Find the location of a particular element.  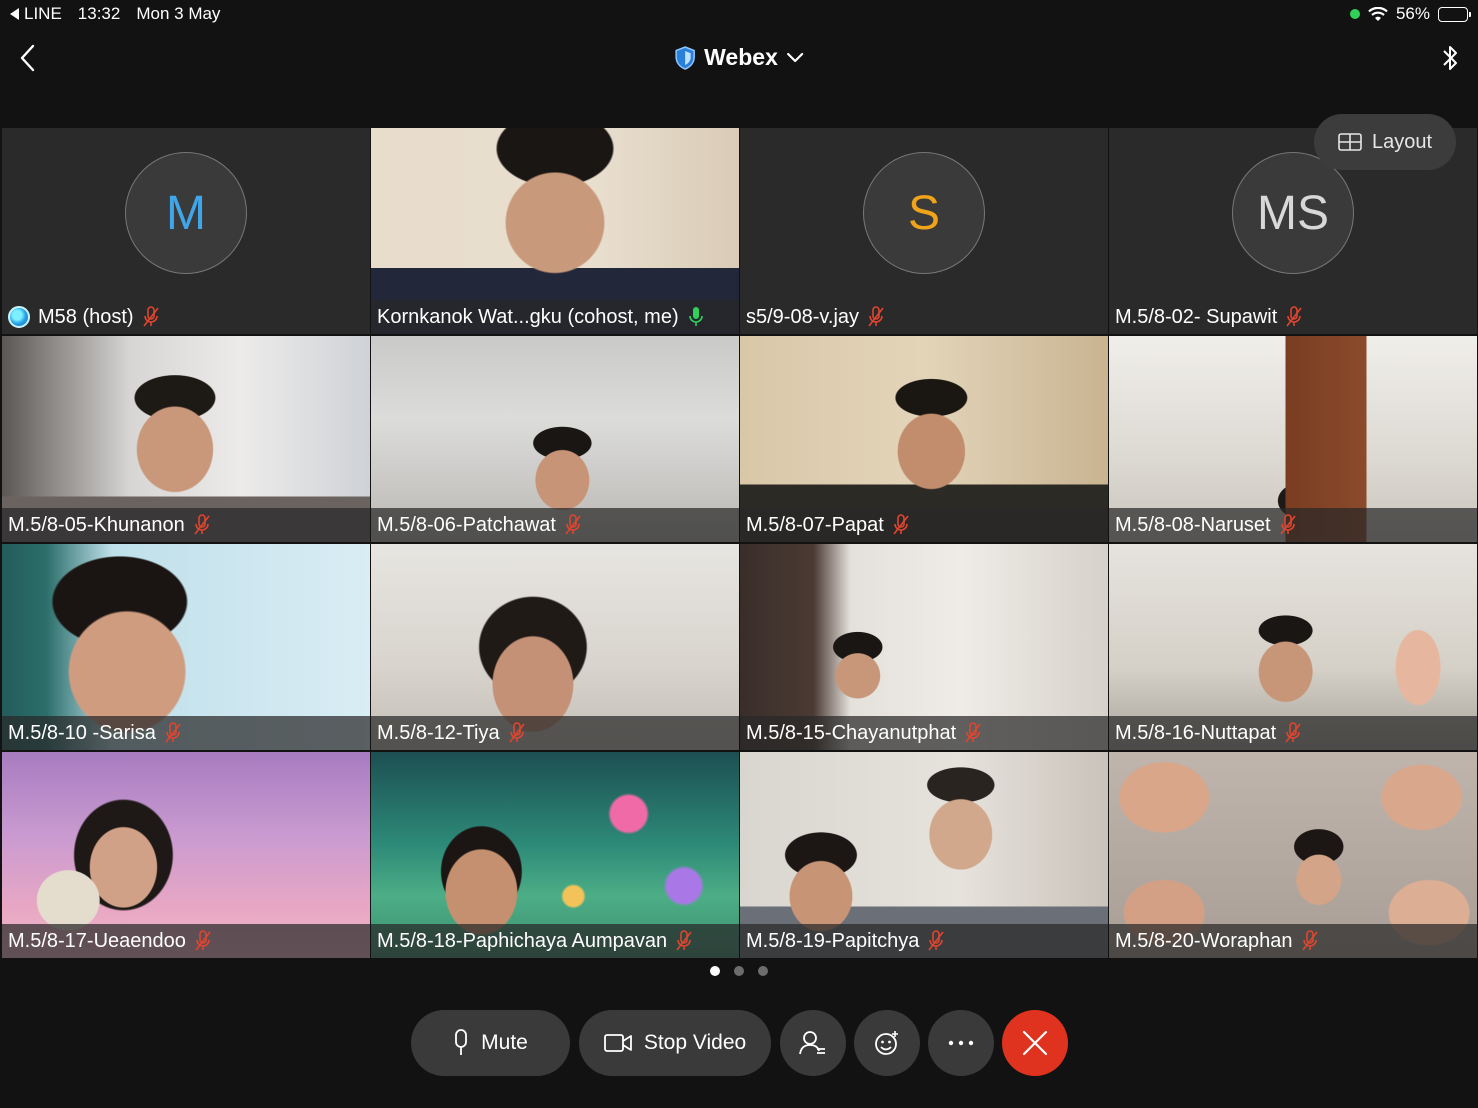

participants-button is located at coordinates (813, 1043).